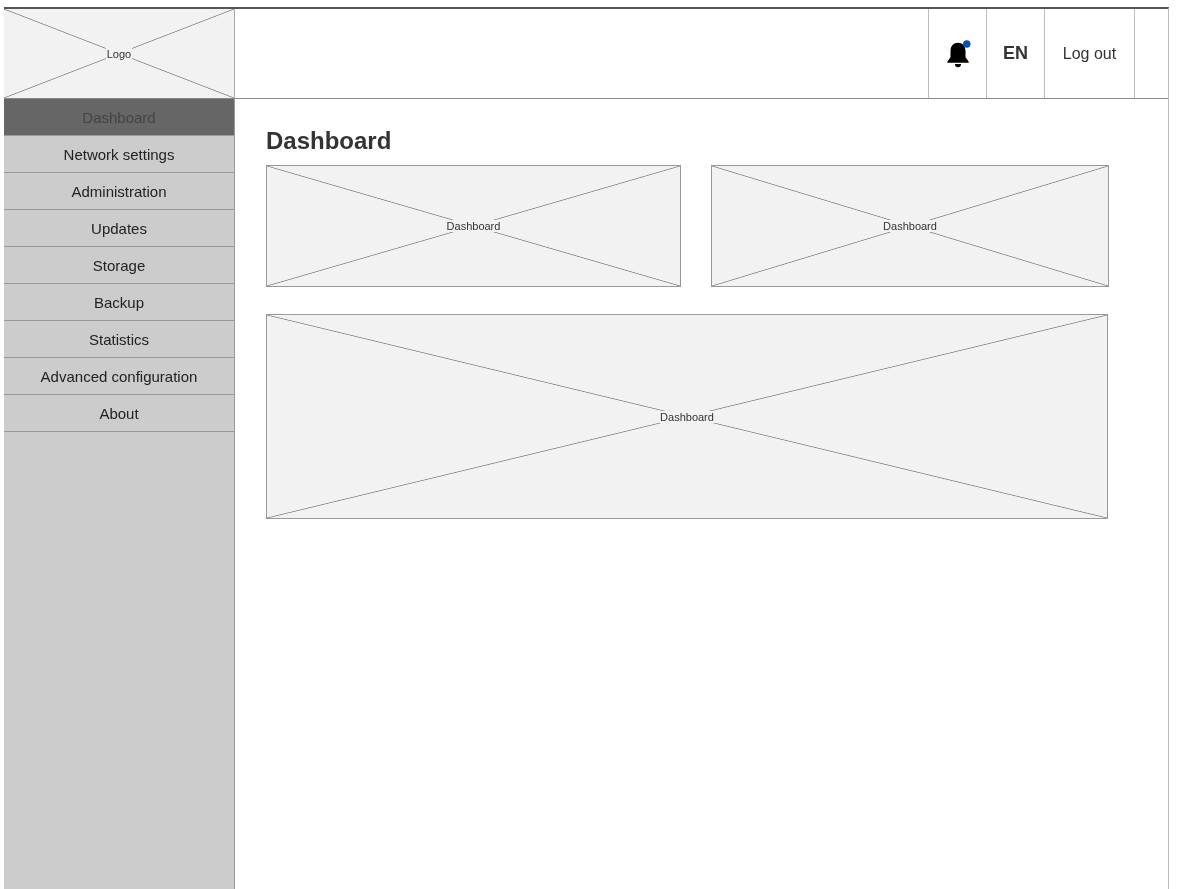 This screenshot has width=1182, height=889. What do you see at coordinates (329, 141) in the screenshot?
I see `page-title: Dashboard` at bounding box center [329, 141].